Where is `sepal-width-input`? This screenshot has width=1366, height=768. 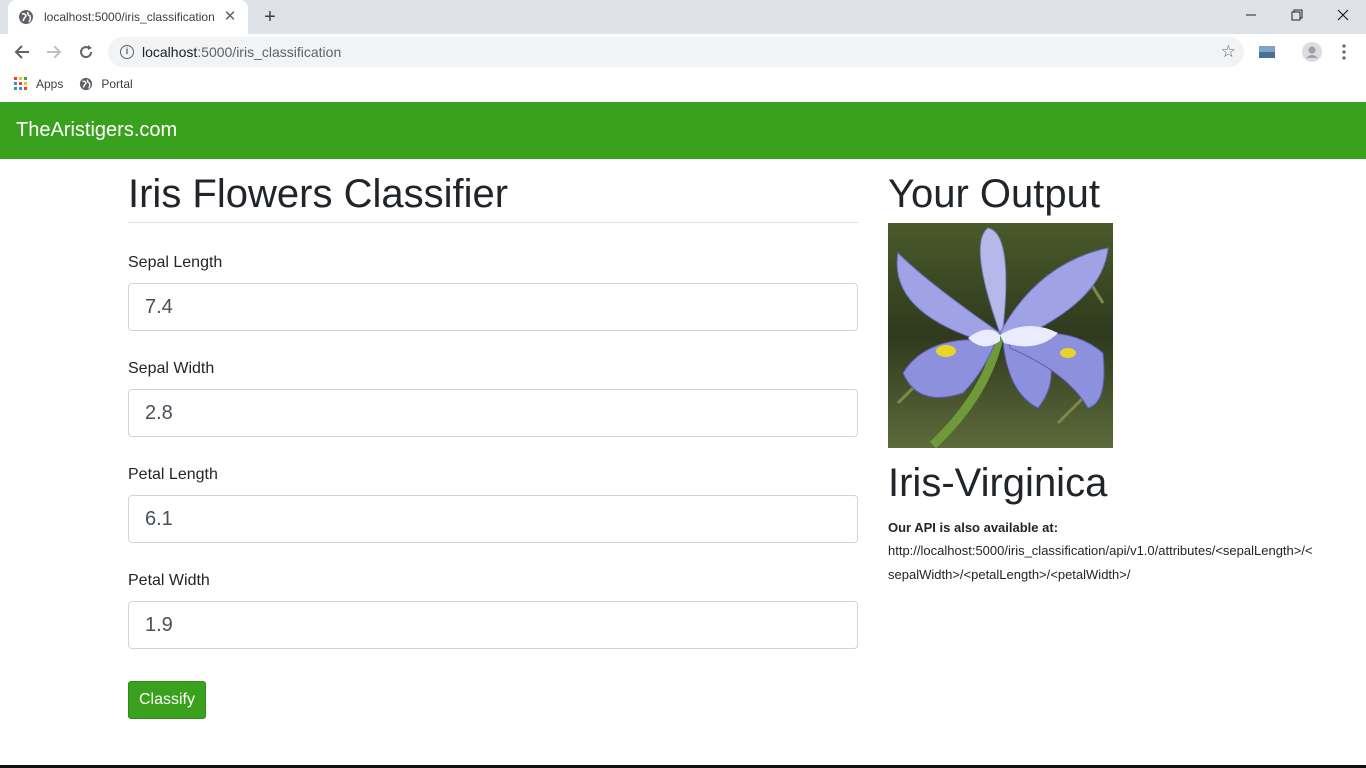 sepal-width-input is located at coordinates (493, 413).